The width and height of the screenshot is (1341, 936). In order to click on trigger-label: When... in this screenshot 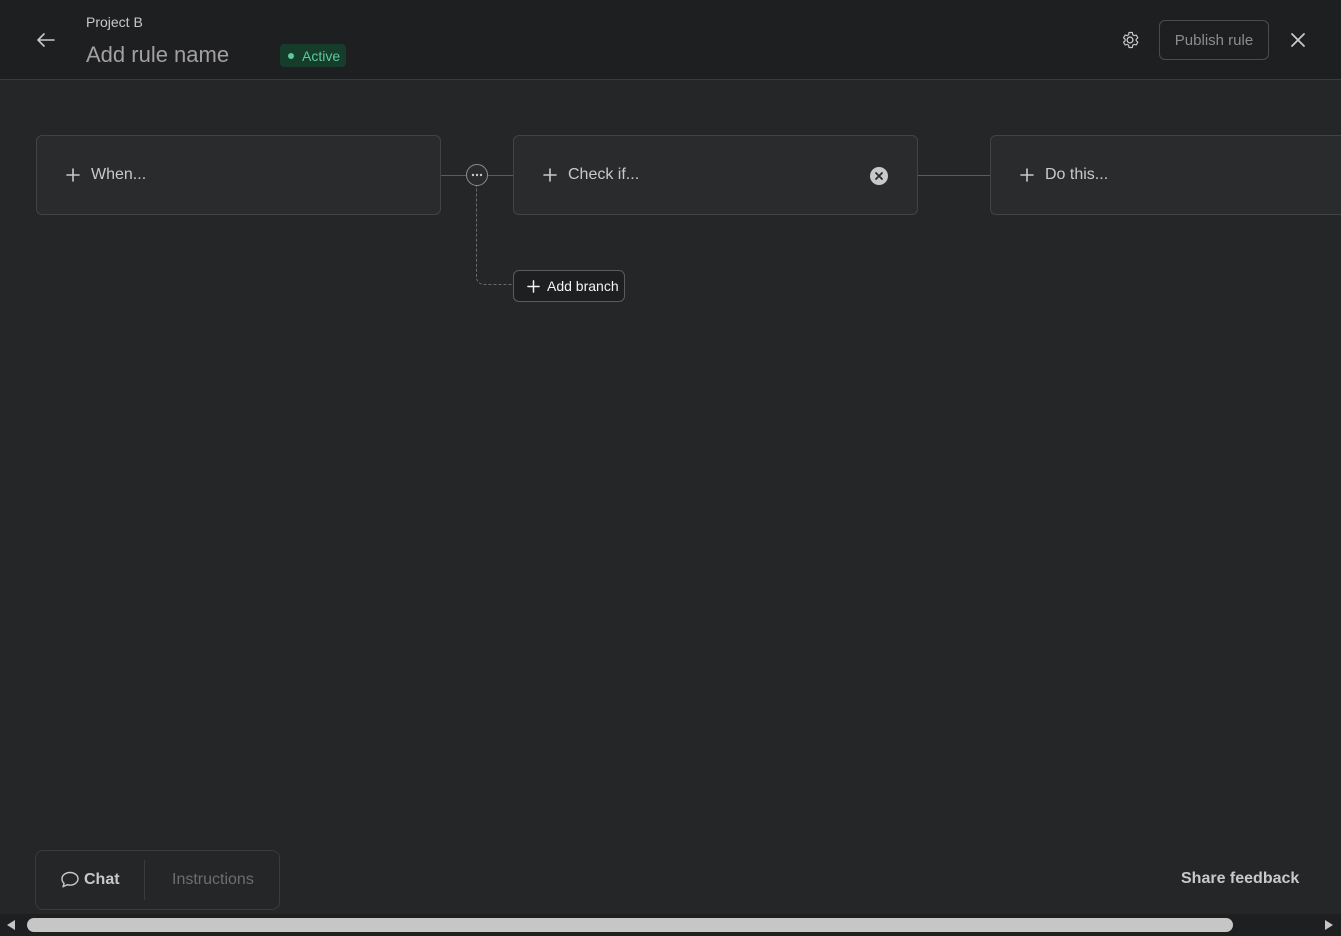, I will do `click(119, 174)`.